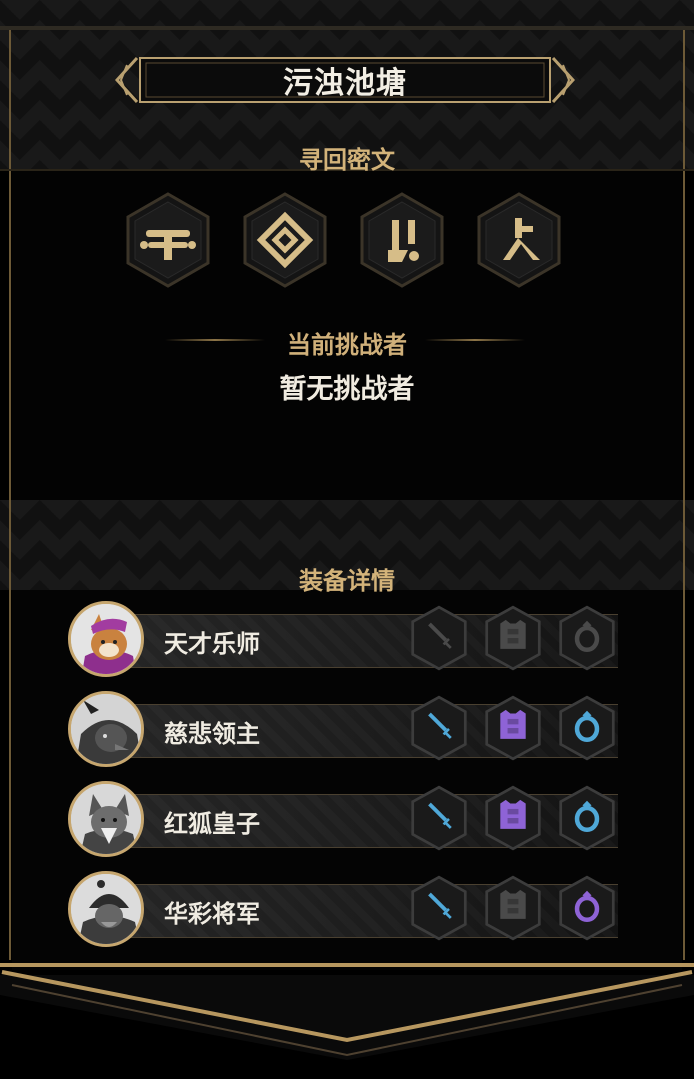 The width and height of the screenshot is (694, 1079). I want to click on hero-name: 天才乐师, so click(212, 644).